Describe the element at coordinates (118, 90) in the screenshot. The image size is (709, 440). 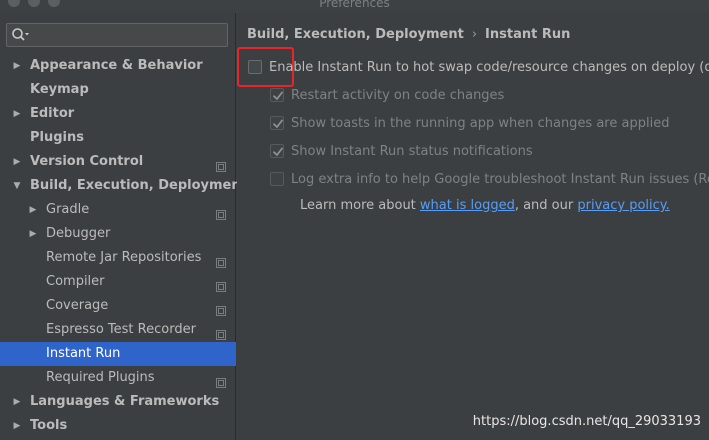
I see `sidebar-item-keymap: Keymap` at that location.